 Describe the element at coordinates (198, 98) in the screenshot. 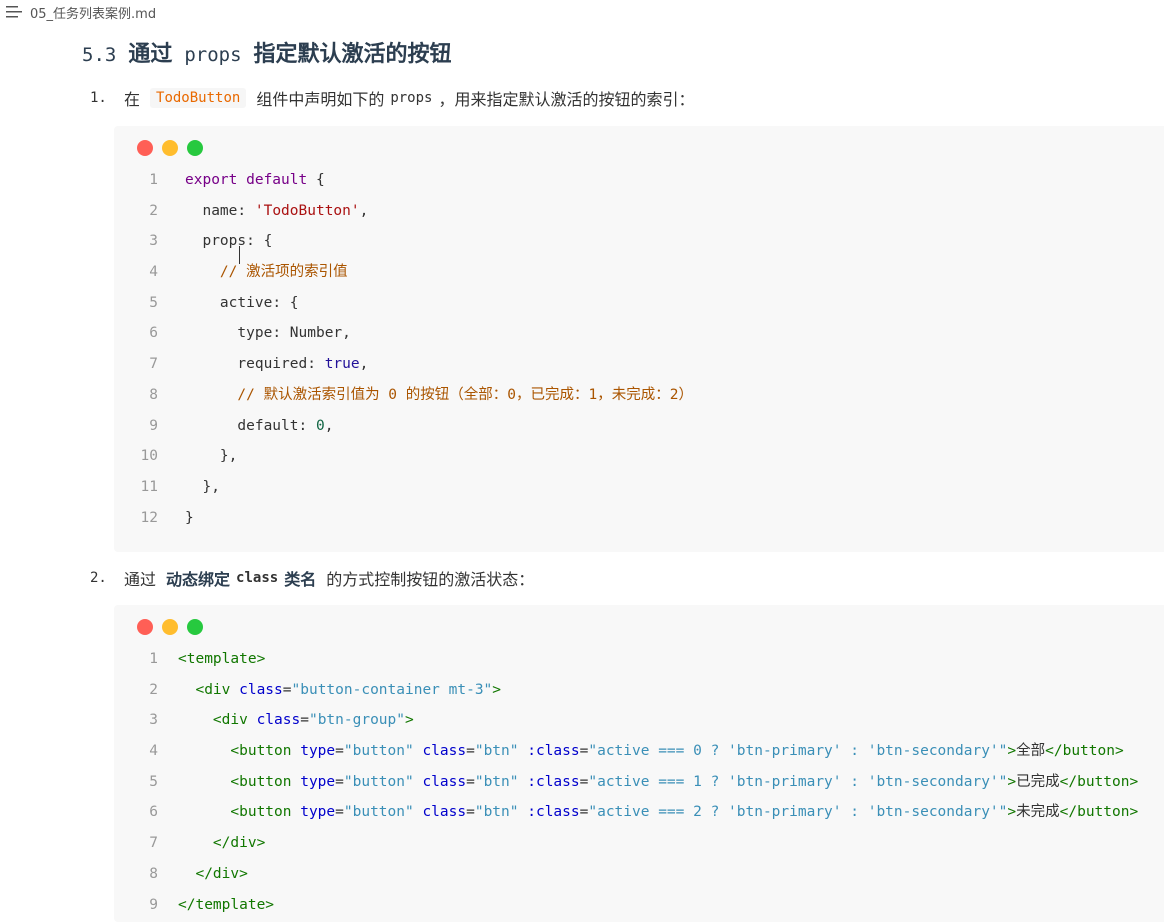

I see `inline-code: TodoButton` at that location.